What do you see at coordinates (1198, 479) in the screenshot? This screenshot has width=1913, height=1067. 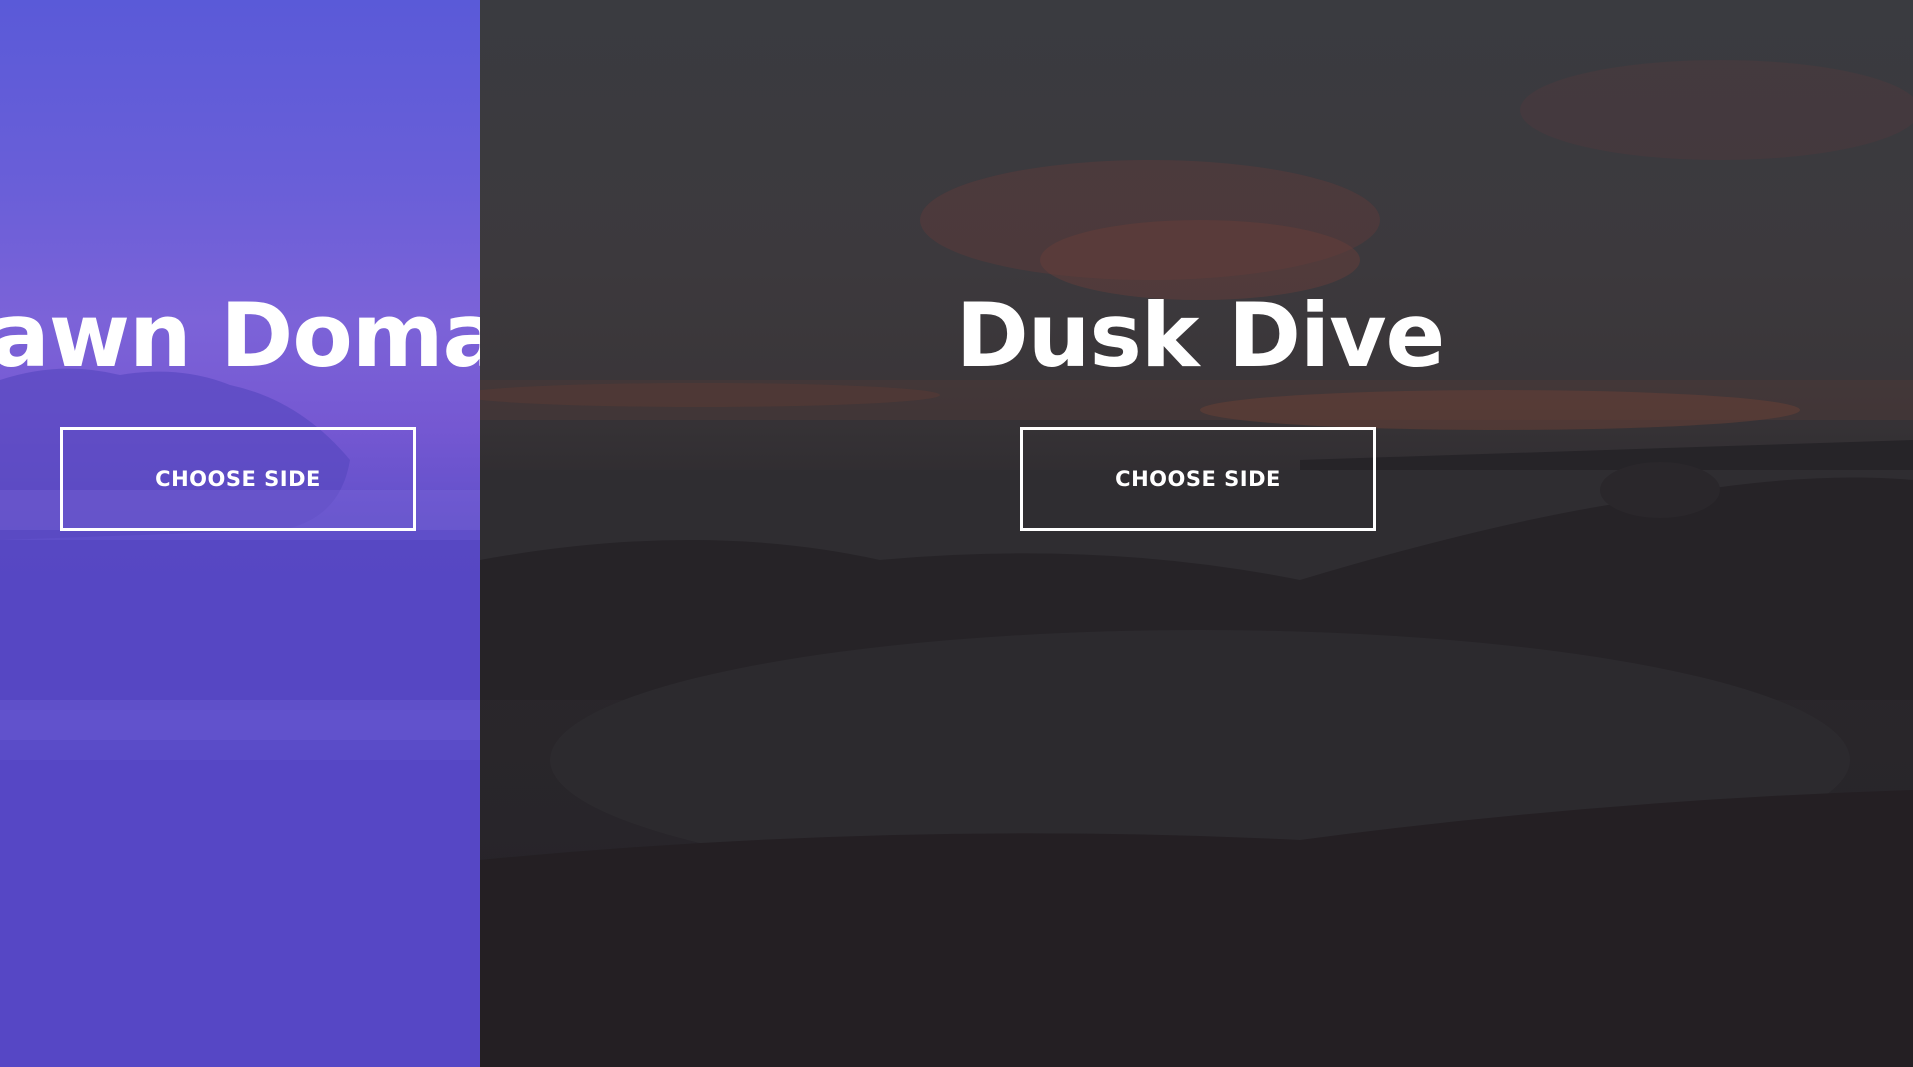 I see `dusk-choose-side-button: CHOOSE SIDE` at bounding box center [1198, 479].